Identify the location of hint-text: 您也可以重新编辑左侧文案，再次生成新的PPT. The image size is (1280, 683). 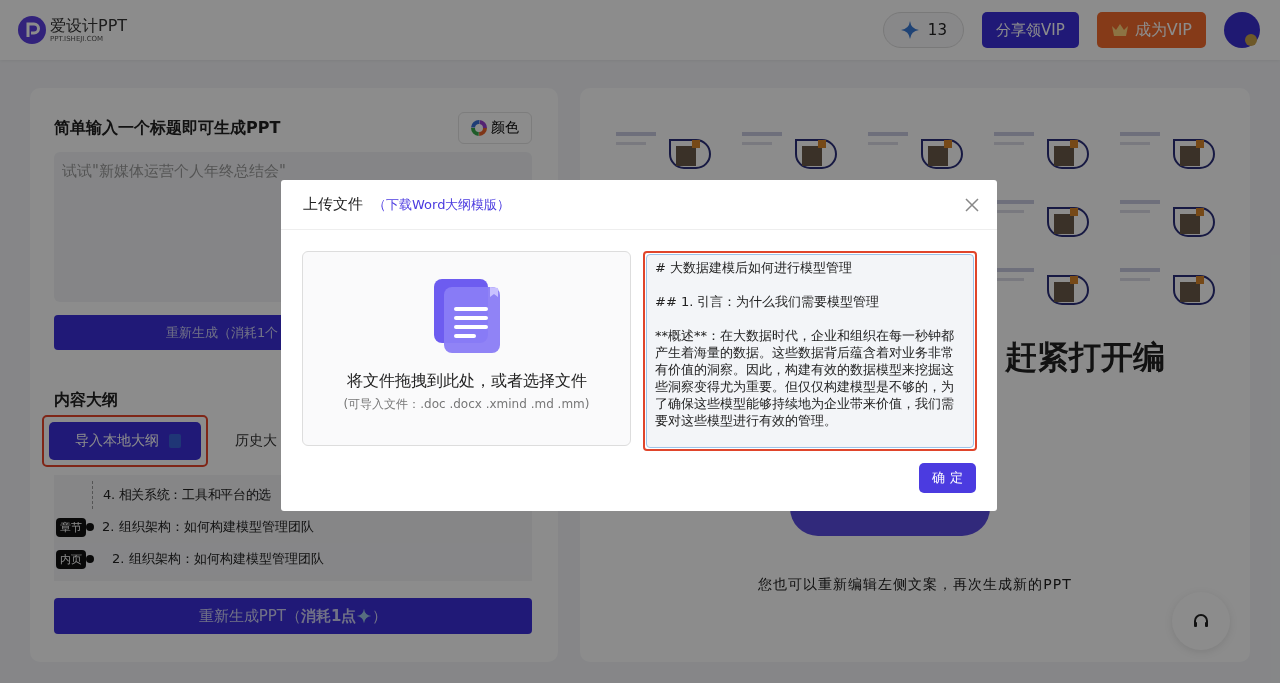
(915, 585).